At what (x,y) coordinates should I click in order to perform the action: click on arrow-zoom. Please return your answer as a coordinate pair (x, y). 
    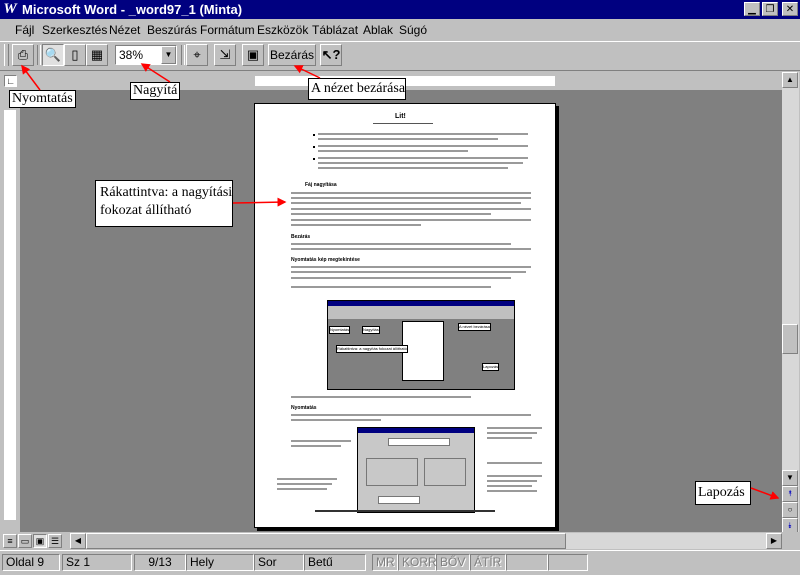
    Looking at the image, I should click on (155, 73).